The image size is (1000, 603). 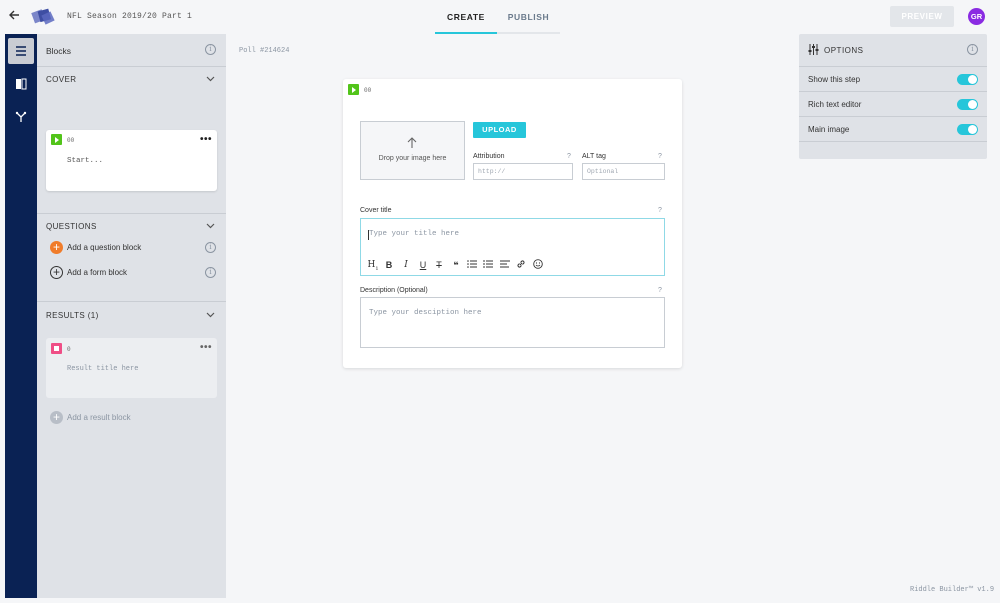 I want to click on ordered-list-icon, so click(x=472, y=265).